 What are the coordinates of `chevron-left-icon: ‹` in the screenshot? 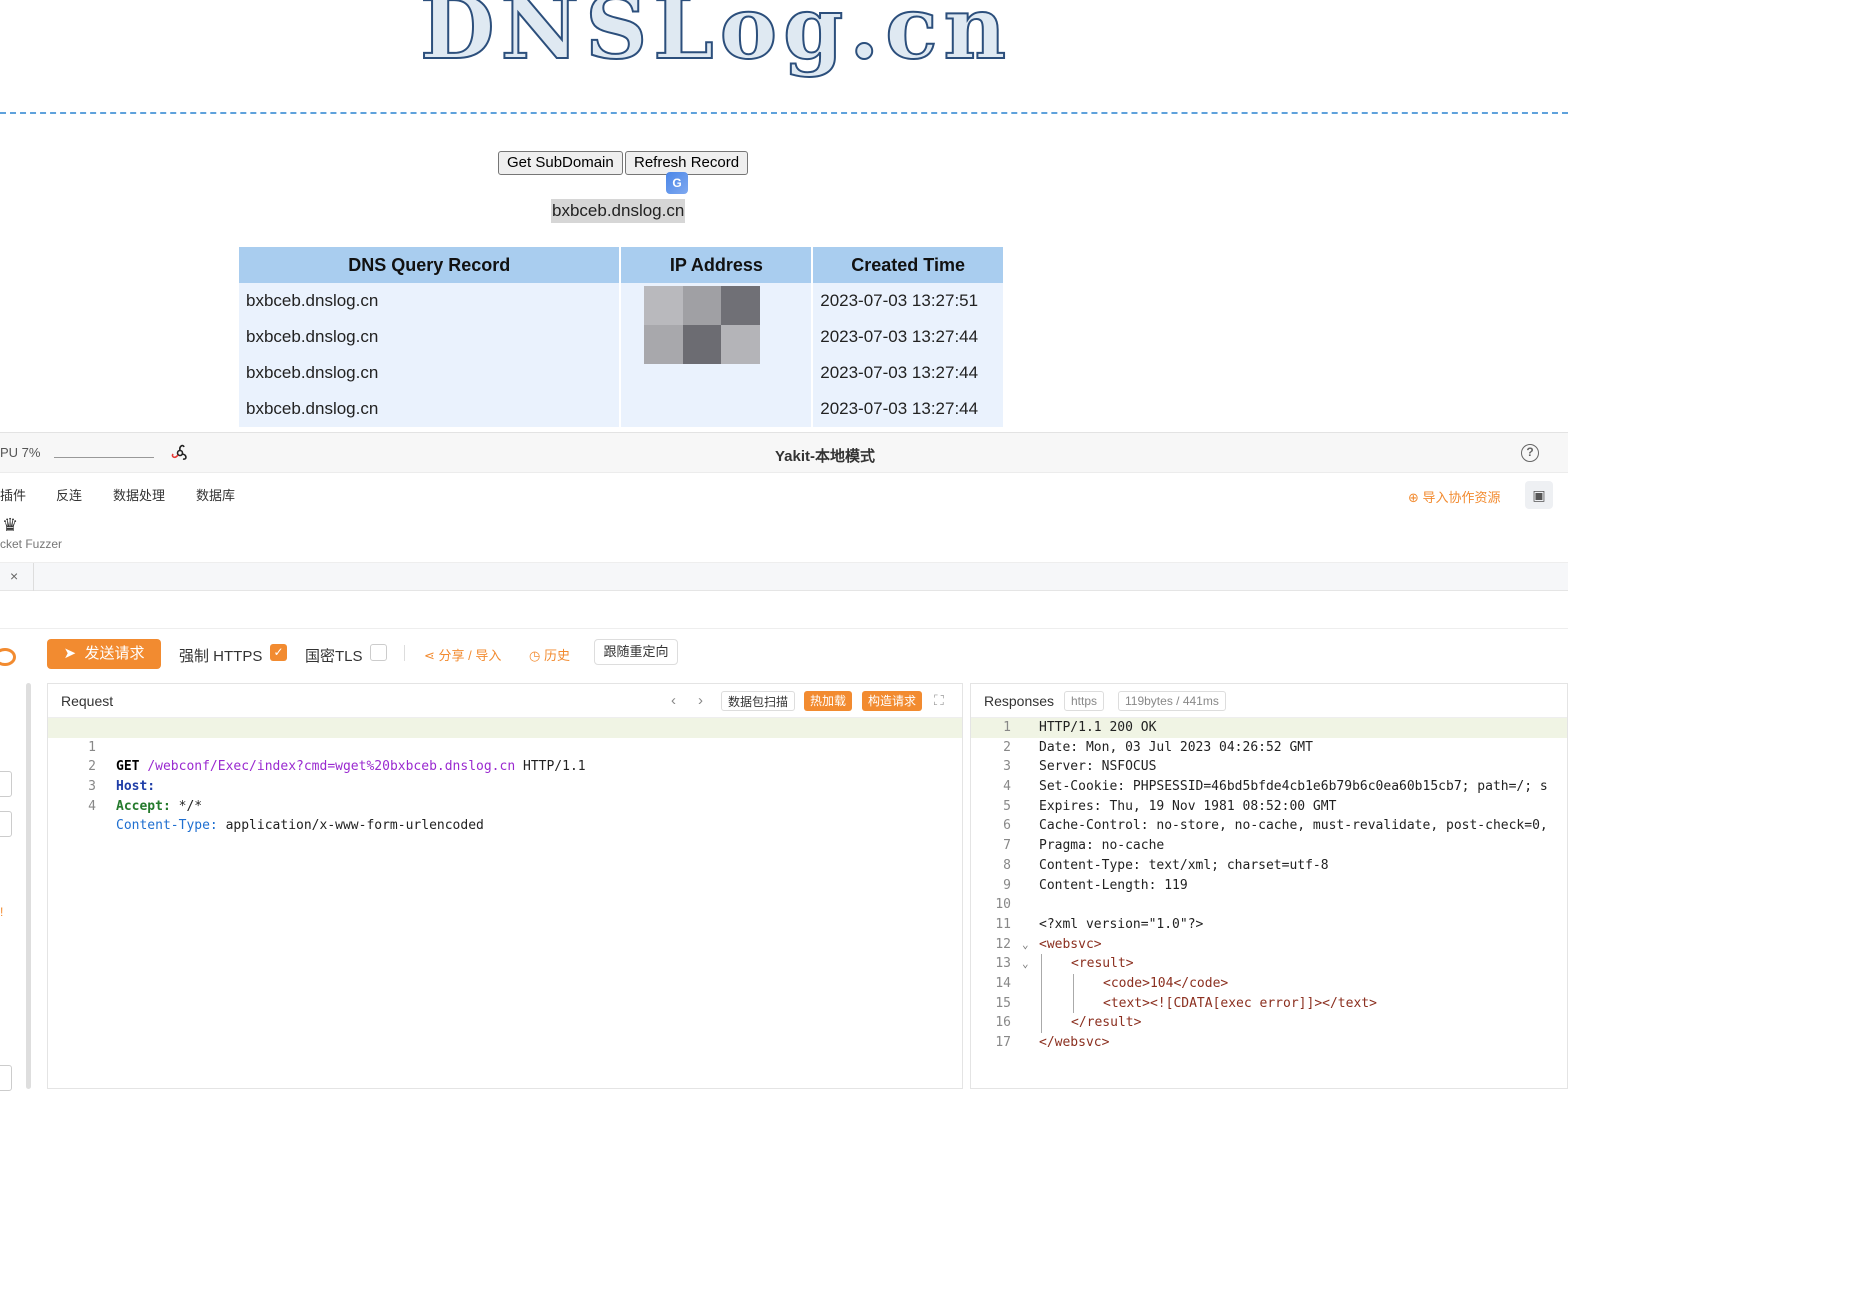 It's located at (673, 700).